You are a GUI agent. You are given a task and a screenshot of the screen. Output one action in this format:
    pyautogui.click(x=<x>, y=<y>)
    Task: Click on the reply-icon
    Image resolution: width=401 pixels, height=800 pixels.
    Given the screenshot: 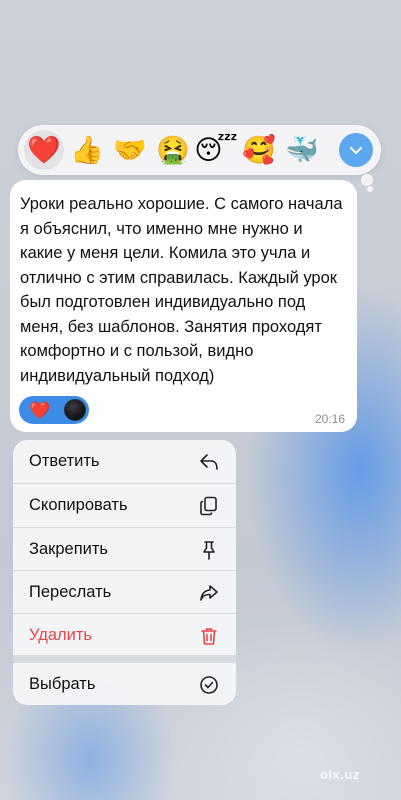 What is the action you would take?
    pyautogui.click(x=209, y=462)
    